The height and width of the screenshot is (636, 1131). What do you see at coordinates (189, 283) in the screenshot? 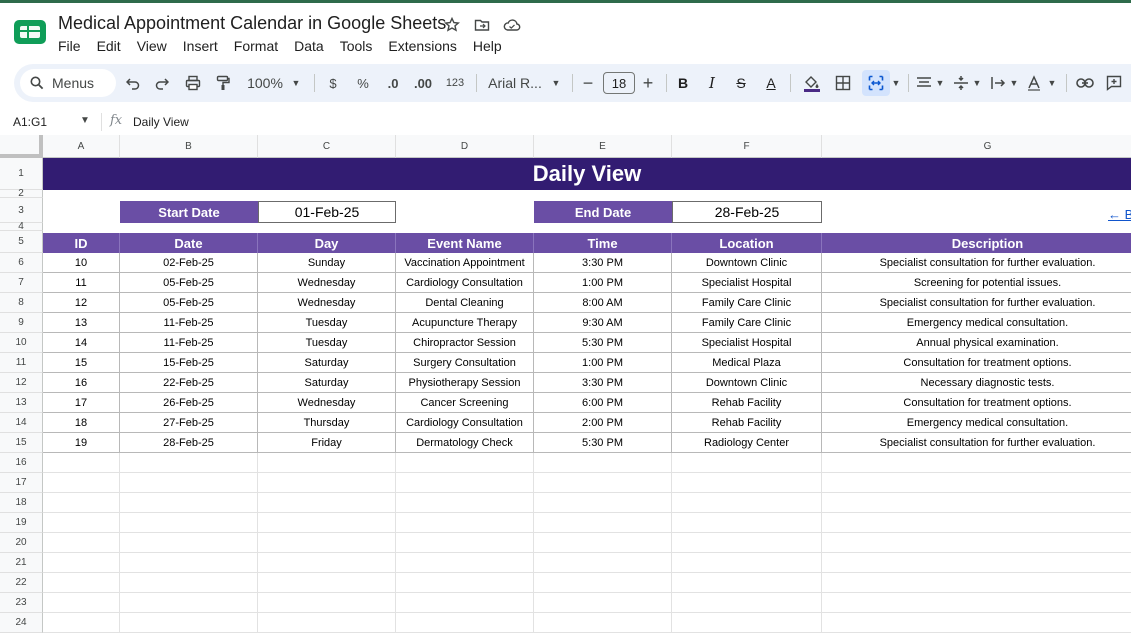
I see `cell-date: 05-Feb-25` at bounding box center [189, 283].